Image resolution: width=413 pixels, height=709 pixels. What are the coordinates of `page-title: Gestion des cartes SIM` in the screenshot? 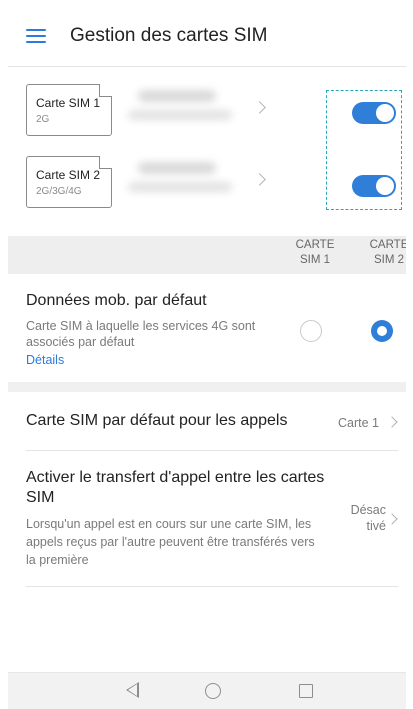 It's located at (169, 35).